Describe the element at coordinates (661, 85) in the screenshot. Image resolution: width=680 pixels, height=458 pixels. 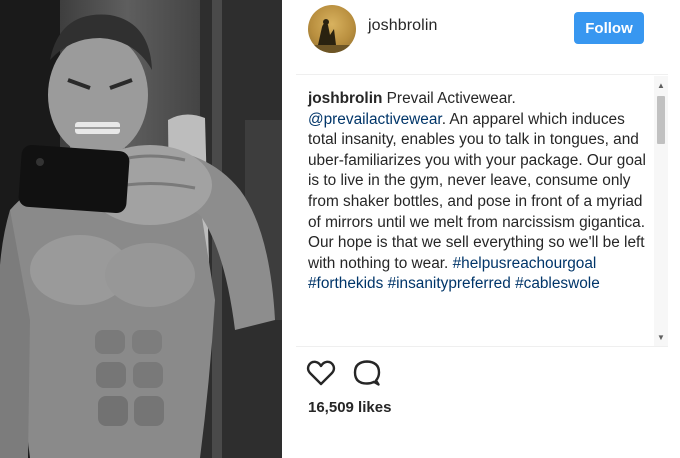
I see `scroll-up-arrow-icon: ▲` at that location.